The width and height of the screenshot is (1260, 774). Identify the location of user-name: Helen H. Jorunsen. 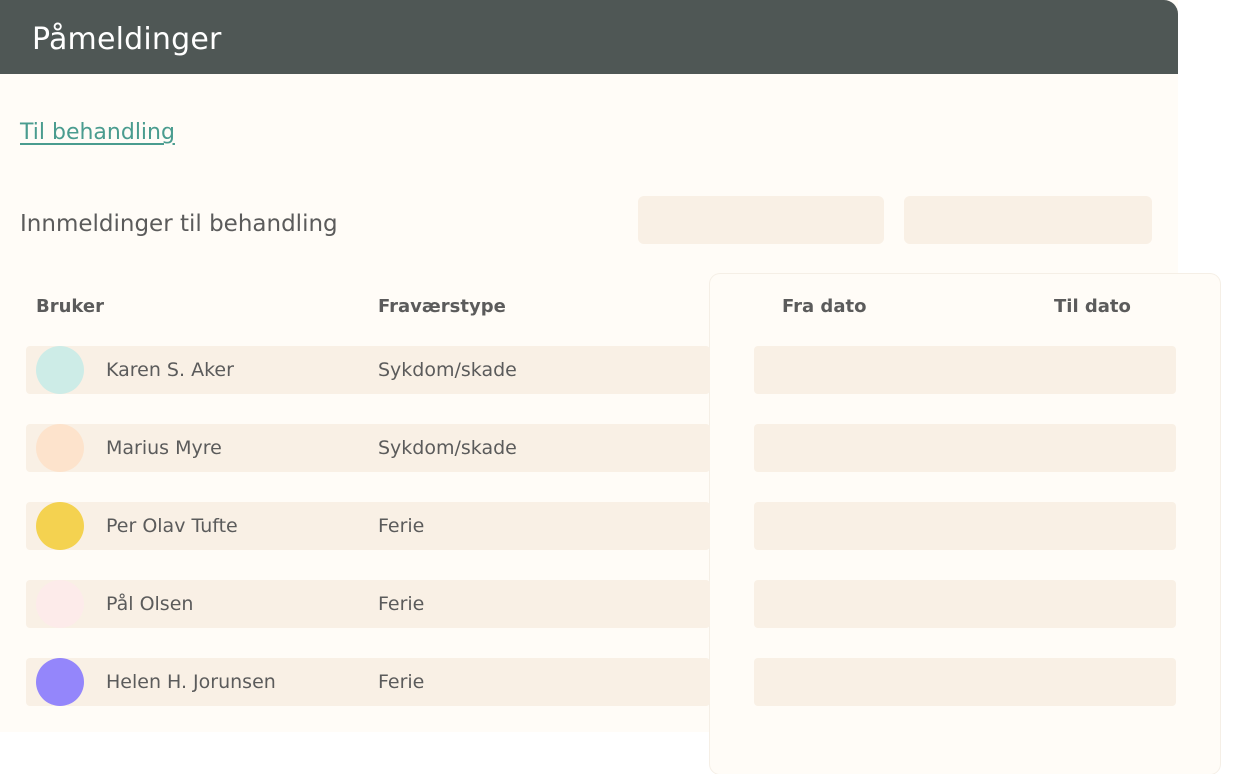
(191, 682).